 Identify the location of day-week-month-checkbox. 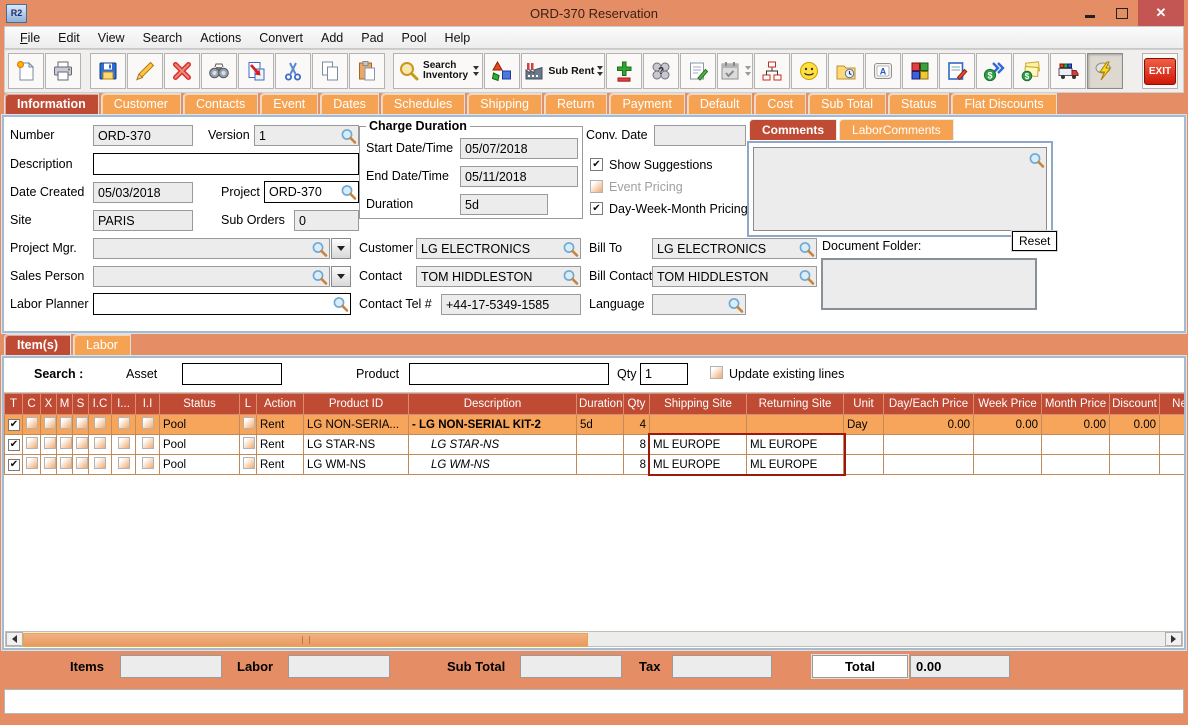
(596, 208).